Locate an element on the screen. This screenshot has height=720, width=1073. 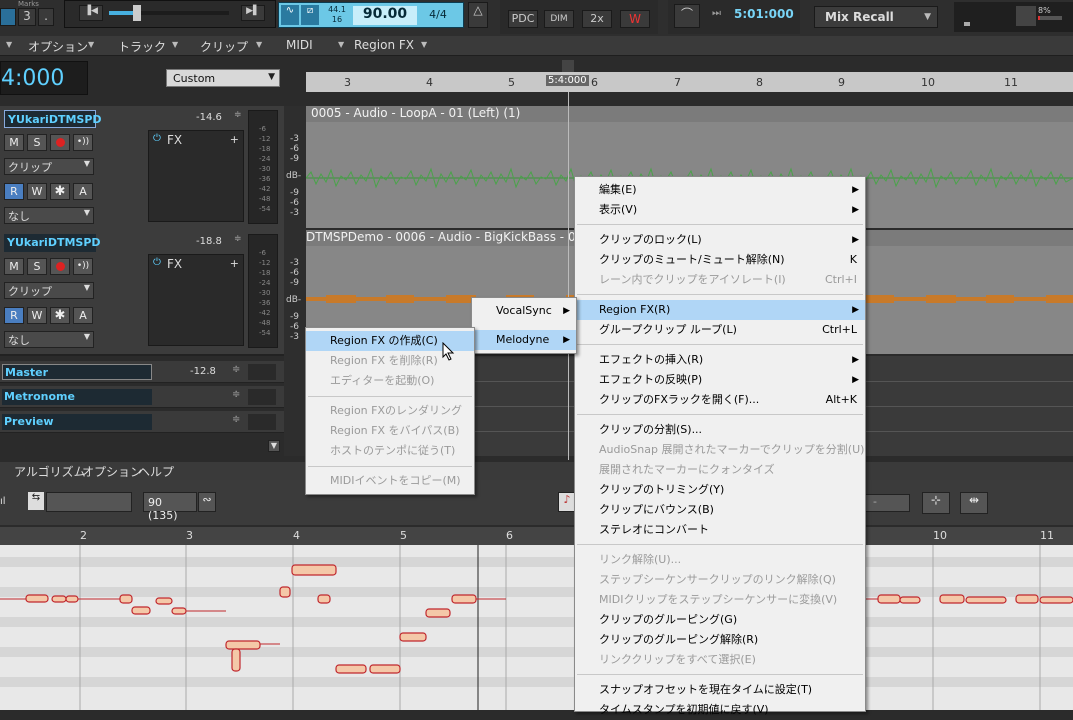
menu-item-bypass-region-fx: Region FX をバイパス(B) is located at coordinates (390, 431).